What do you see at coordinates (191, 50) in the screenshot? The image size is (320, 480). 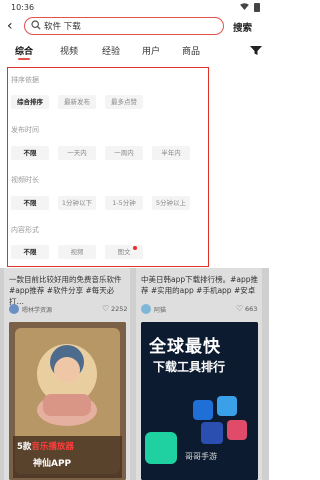 I see `tab-products: 商品` at bounding box center [191, 50].